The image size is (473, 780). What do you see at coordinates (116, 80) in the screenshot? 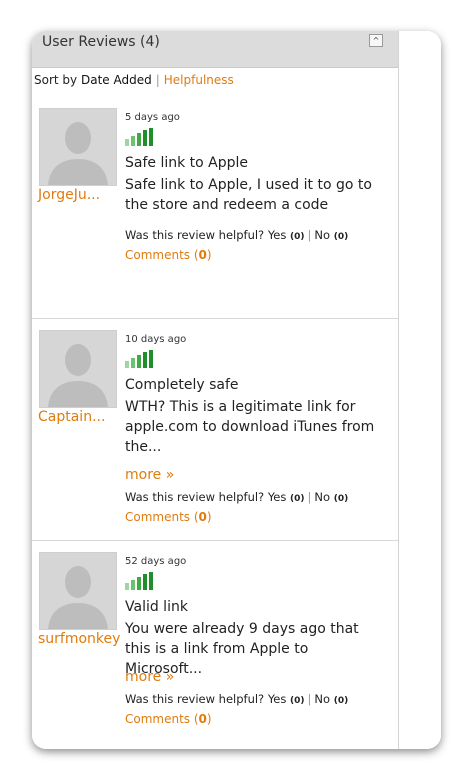
I see `sort-date-added: Date Added` at bounding box center [116, 80].